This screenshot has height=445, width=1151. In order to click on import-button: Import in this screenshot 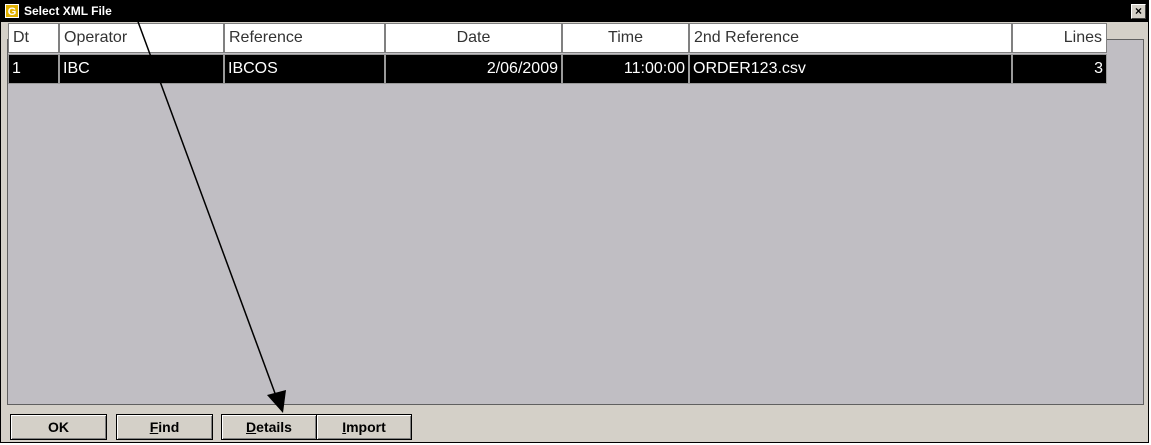, I will do `click(364, 427)`.